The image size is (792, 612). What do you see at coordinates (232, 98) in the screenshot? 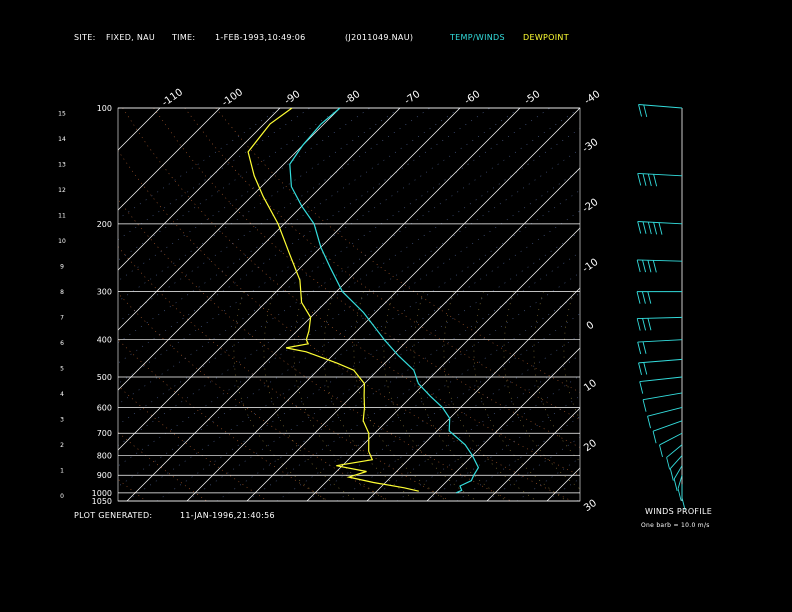
I see `isotherm-top-label: -100` at bounding box center [232, 98].